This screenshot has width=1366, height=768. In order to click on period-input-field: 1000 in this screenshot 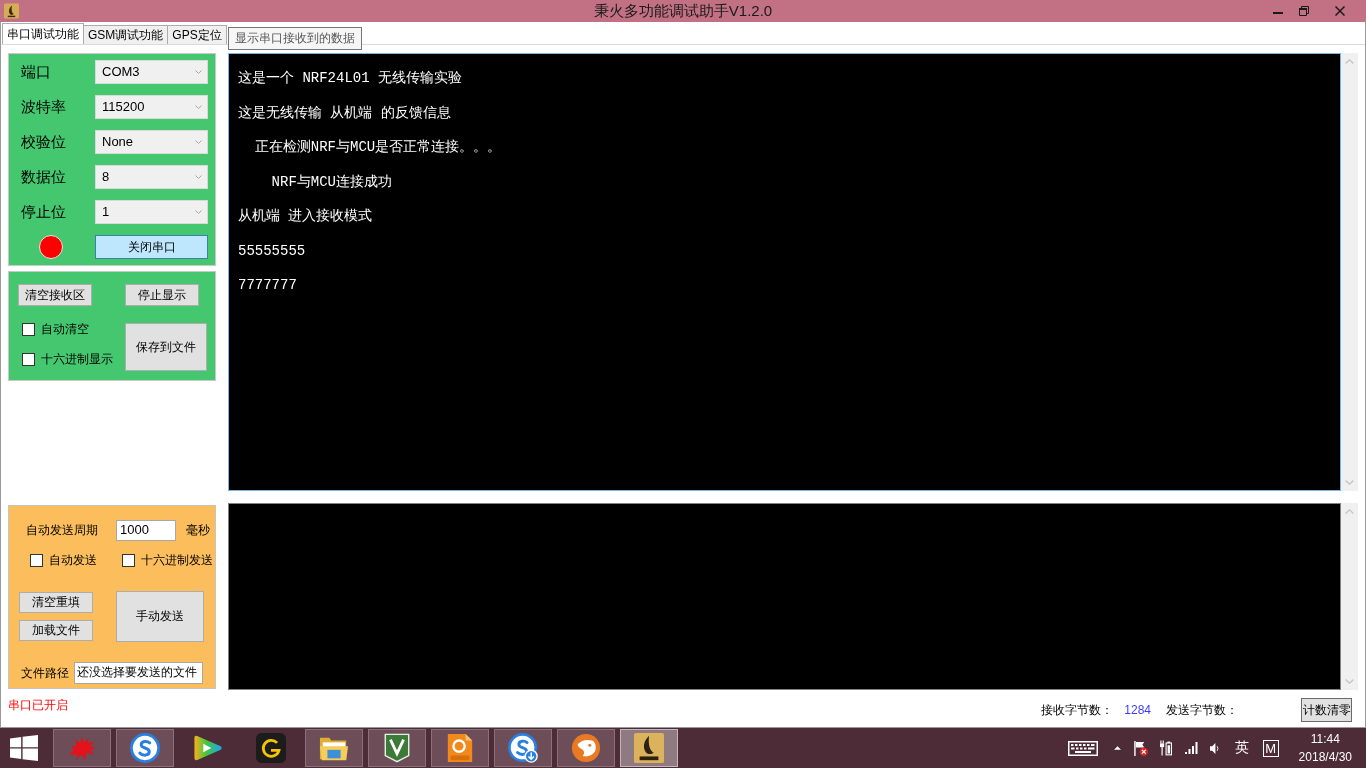, I will do `click(146, 530)`.